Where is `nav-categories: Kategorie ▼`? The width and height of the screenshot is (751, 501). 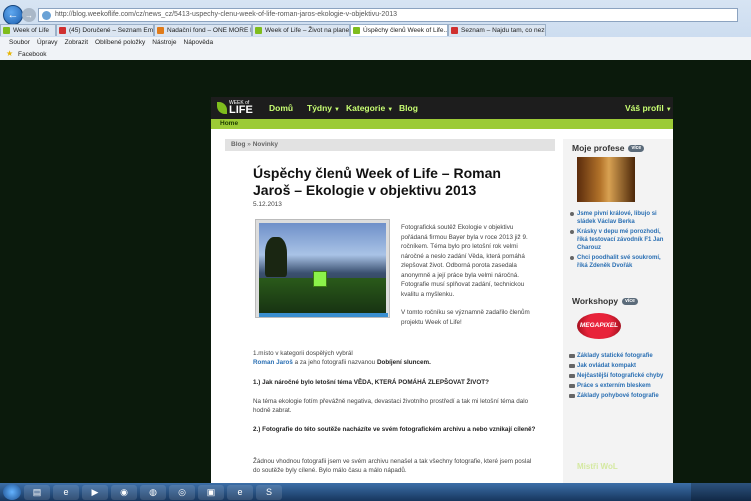 nav-categories: Kategorie ▼ is located at coordinates (369, 108).